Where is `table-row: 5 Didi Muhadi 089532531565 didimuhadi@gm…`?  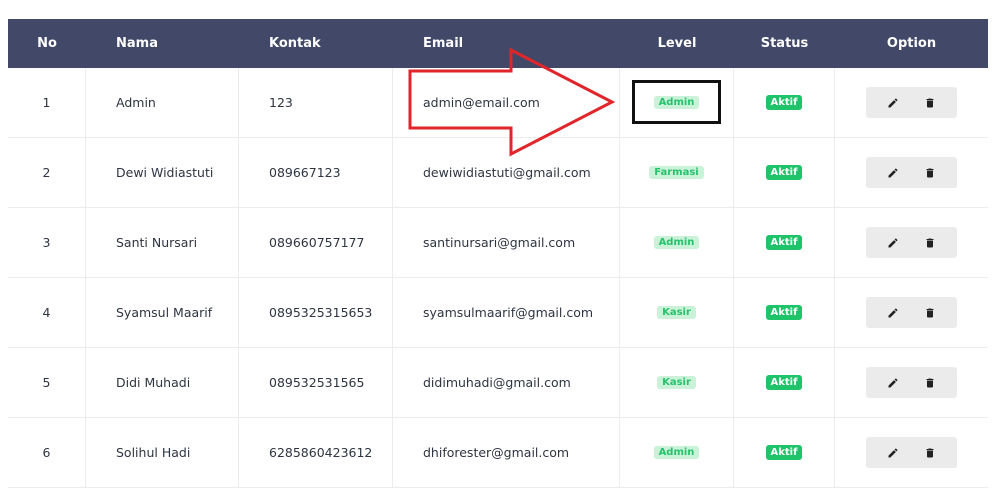
table-row: 5 Didi Muhadi 089532531565 didimuhadi@gm… is located at coordinates (498, 383).